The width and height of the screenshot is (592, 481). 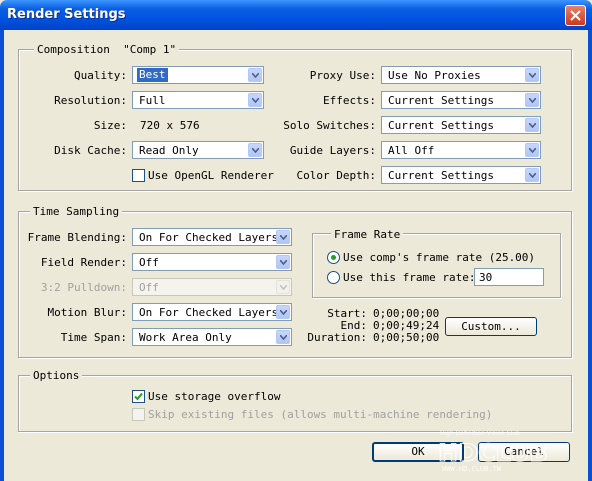 I want to click on close-icon, so click(x=575, y=15).